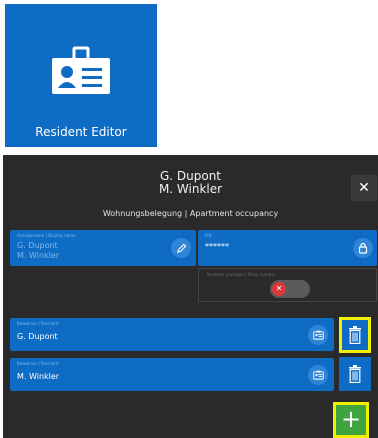  What do you see at coordinates (37, 245) in the screenshot?
I see `display-name-line-1: G. Dupont` at bounding box center [37, 245].